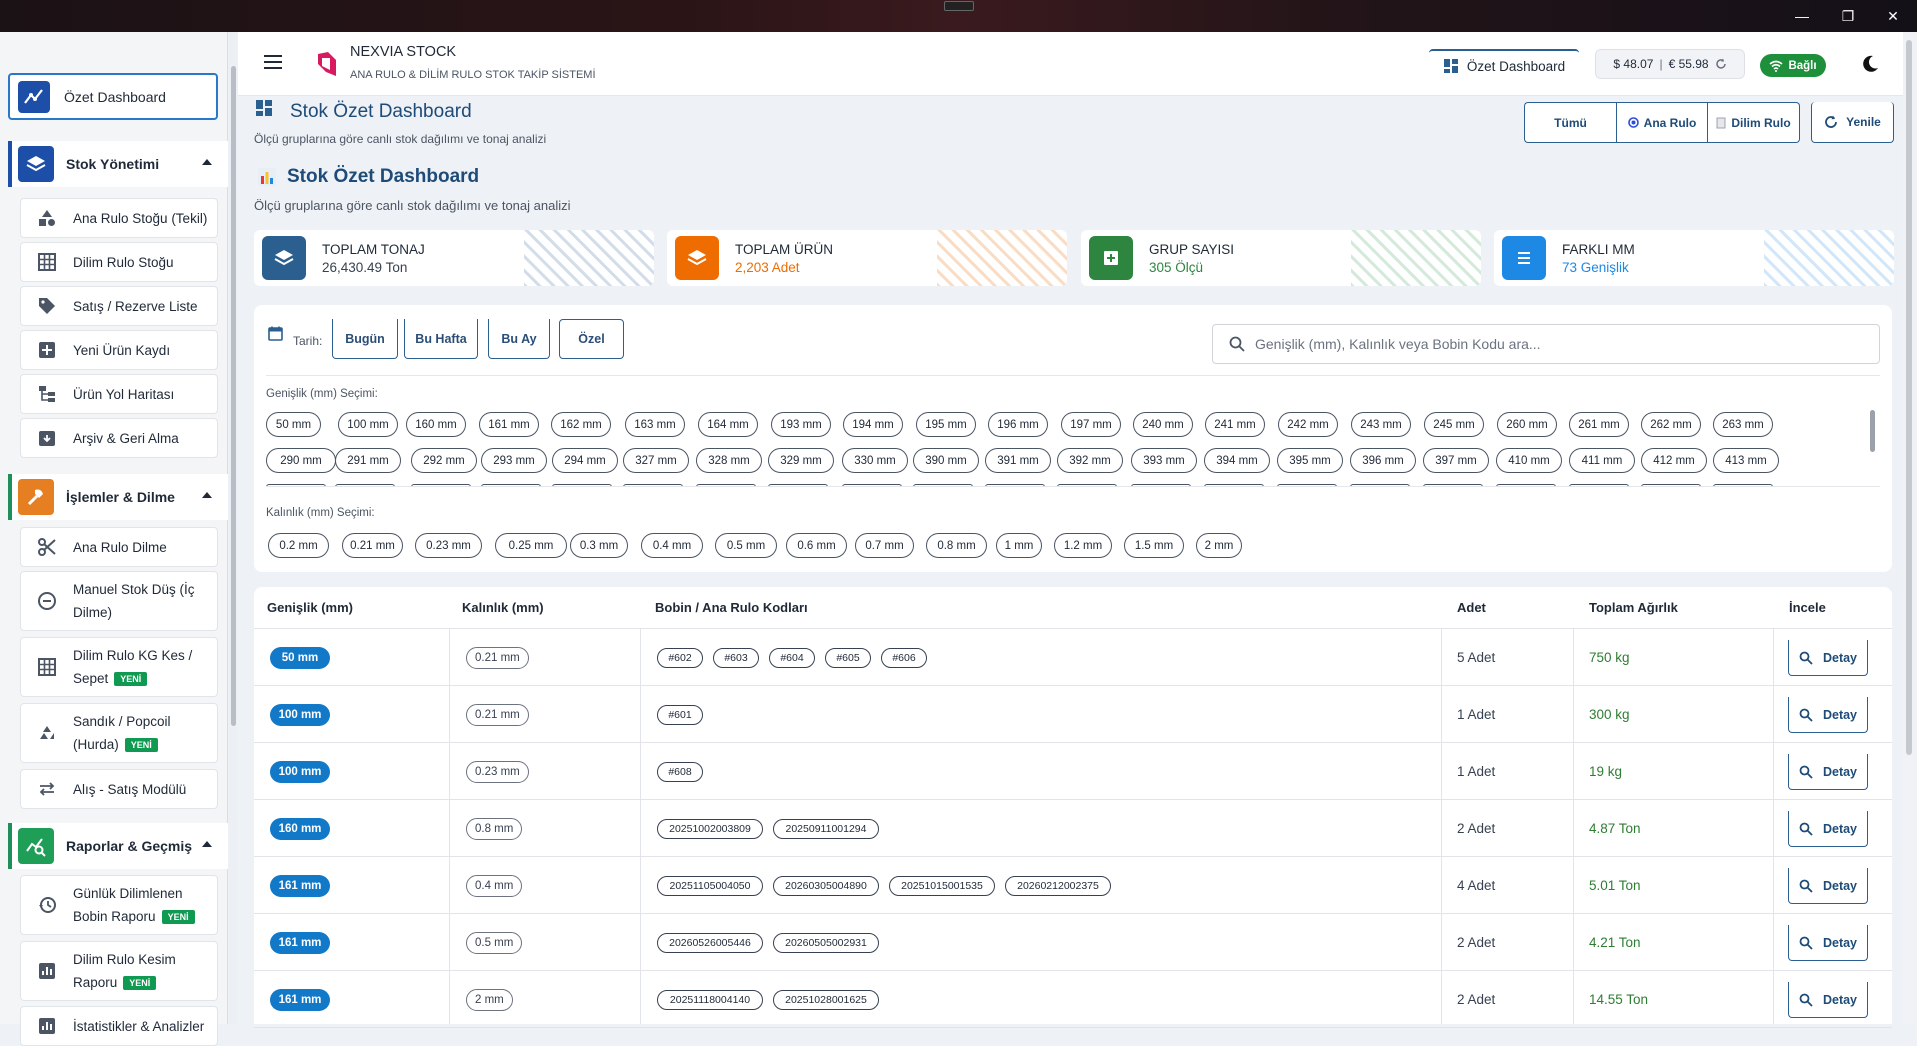 Image resolution: width=1917 pixels, height=1046 pixels. Describe the element at coordinates (436, 424) in the screenshot. I see `width-chip: 160 mm` at that location.